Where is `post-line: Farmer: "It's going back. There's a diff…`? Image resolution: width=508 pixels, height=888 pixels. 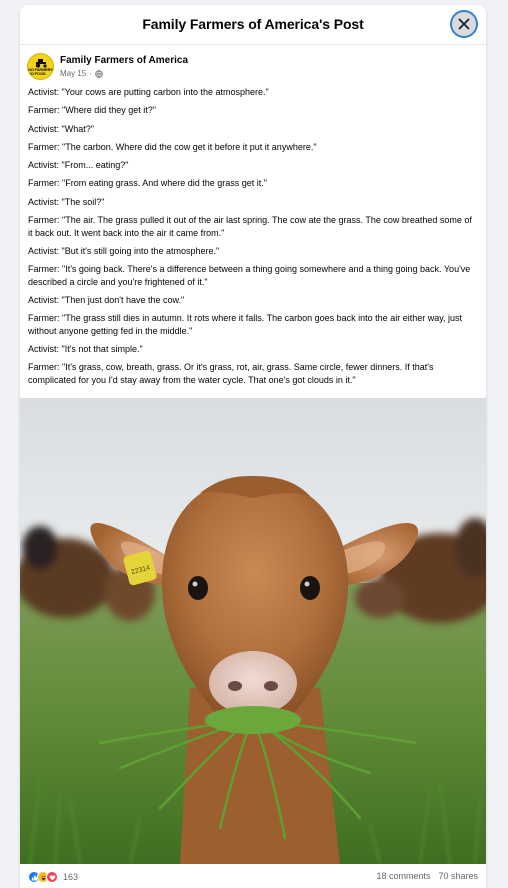
post-line: Farmer: "It's going back. There's a diff… is located at coordinates (249, 275).